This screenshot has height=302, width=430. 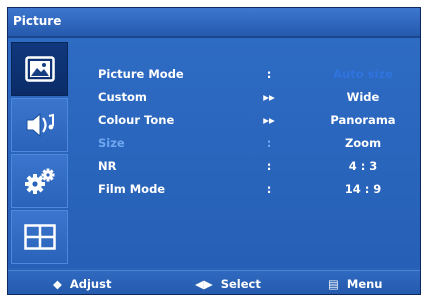 What do you see at coordinates (90, 284) in the screenshot?
I see `hint-adjust-label: Adjust` at bounding box center [90, 284].